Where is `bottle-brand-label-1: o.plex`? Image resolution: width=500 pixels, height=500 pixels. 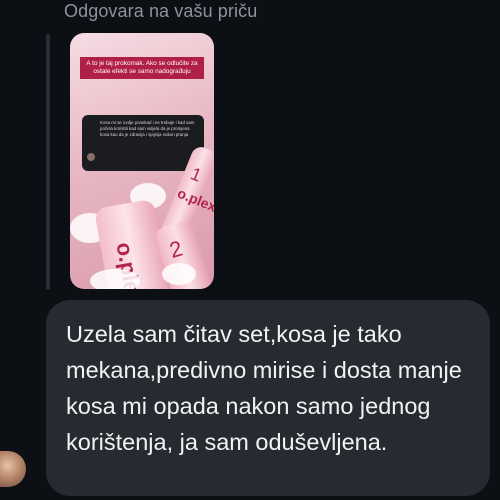
bottle-brand-label-1: o.plex is located at coordinates (194, 199).